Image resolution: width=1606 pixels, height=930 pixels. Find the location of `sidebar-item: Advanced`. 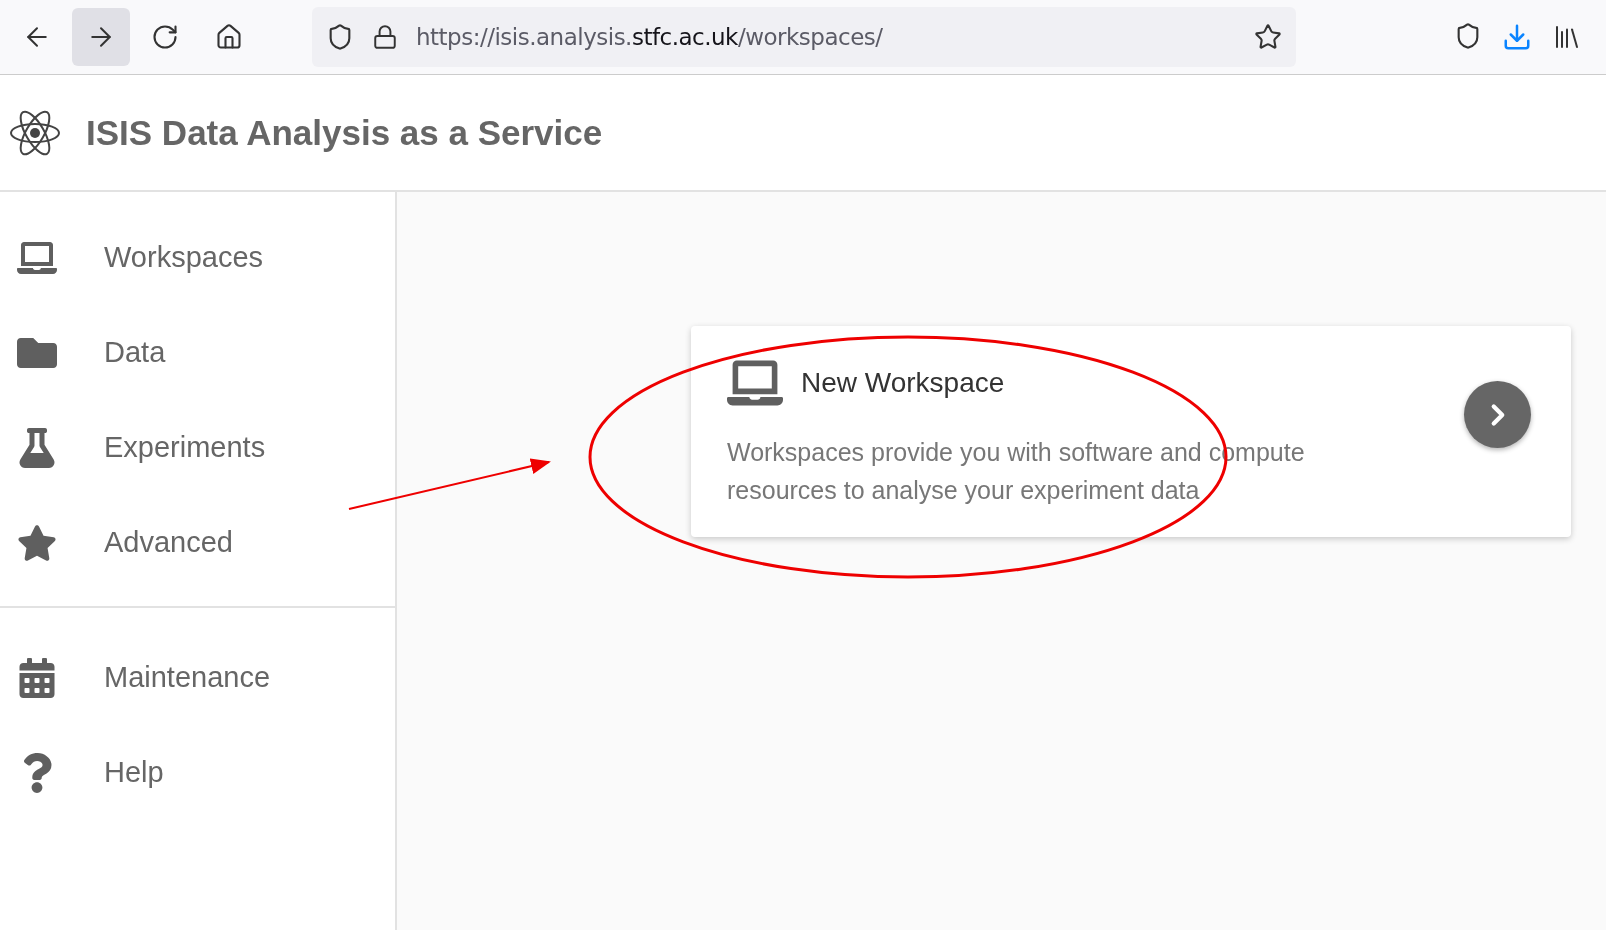

sidebar-item: Advanced is located at coordinates (197, 542).